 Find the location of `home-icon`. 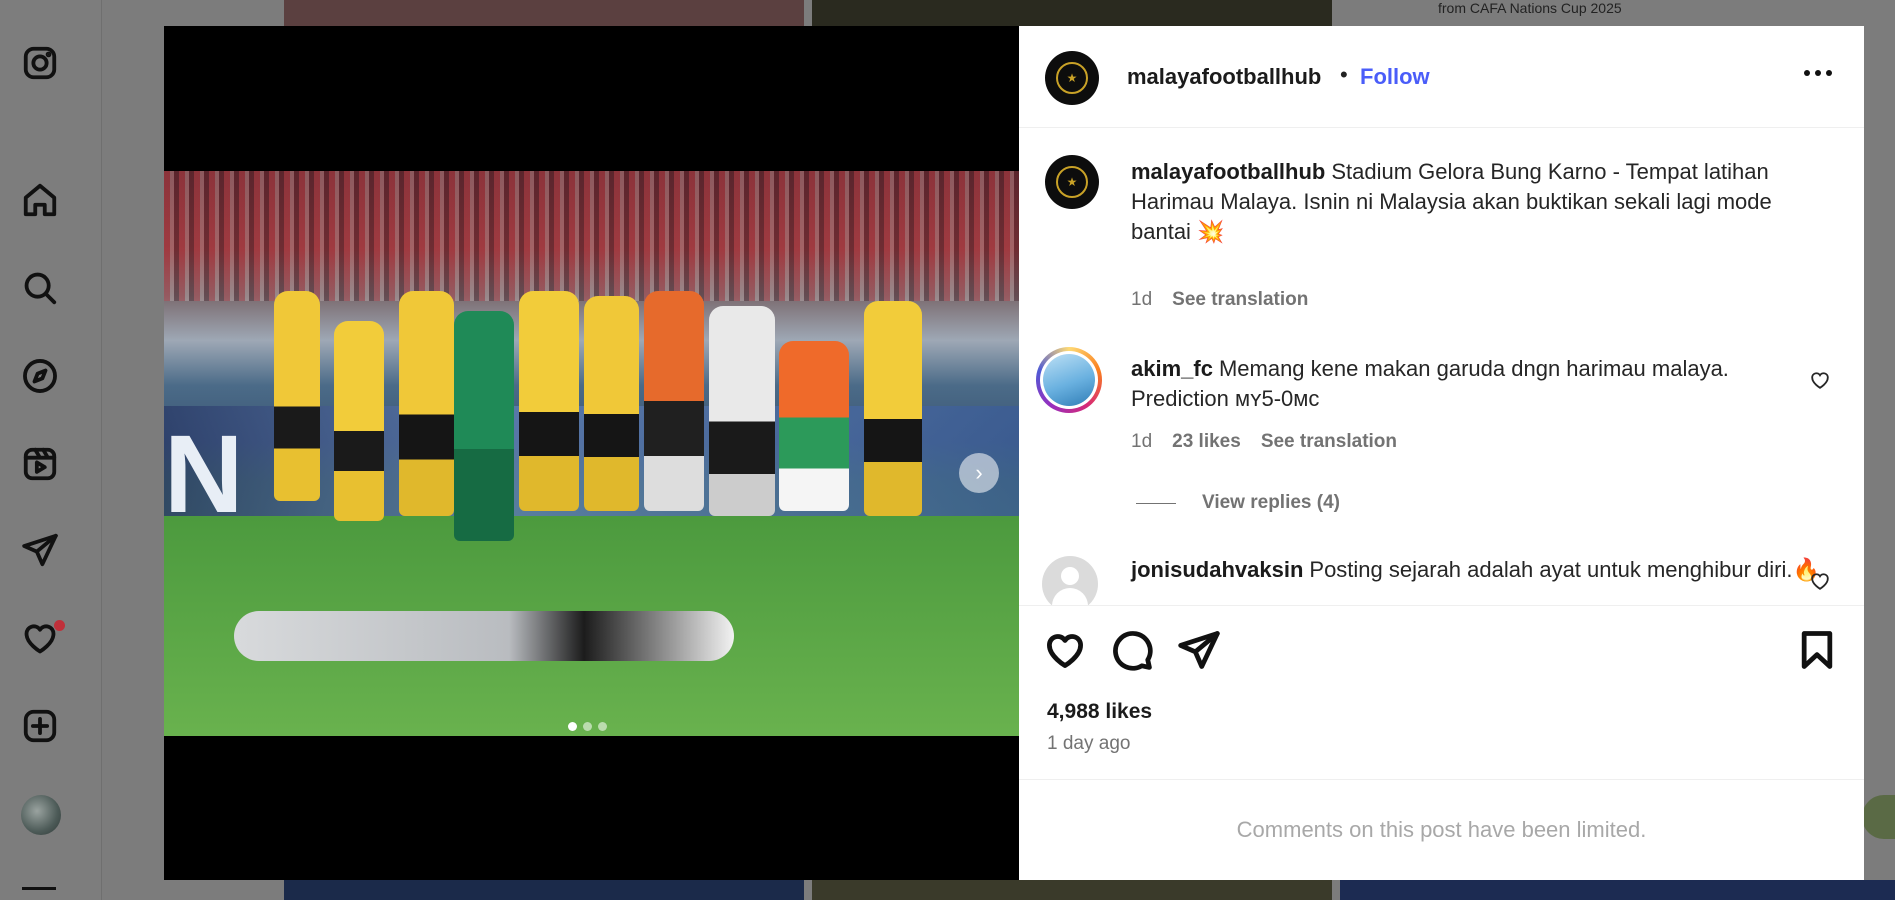

home-icon is located at coordinates (40, 200).